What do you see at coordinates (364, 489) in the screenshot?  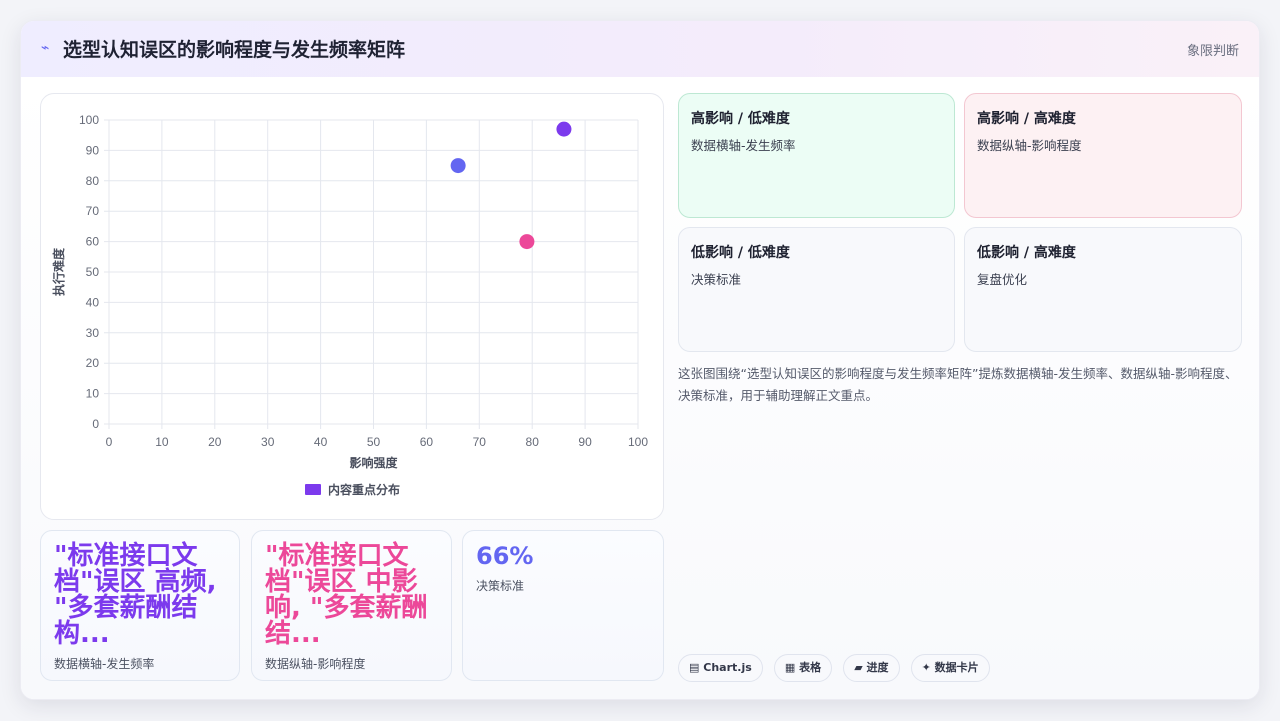 I see `legend-label: 内容重点分布` at bounding box center [364, 489].